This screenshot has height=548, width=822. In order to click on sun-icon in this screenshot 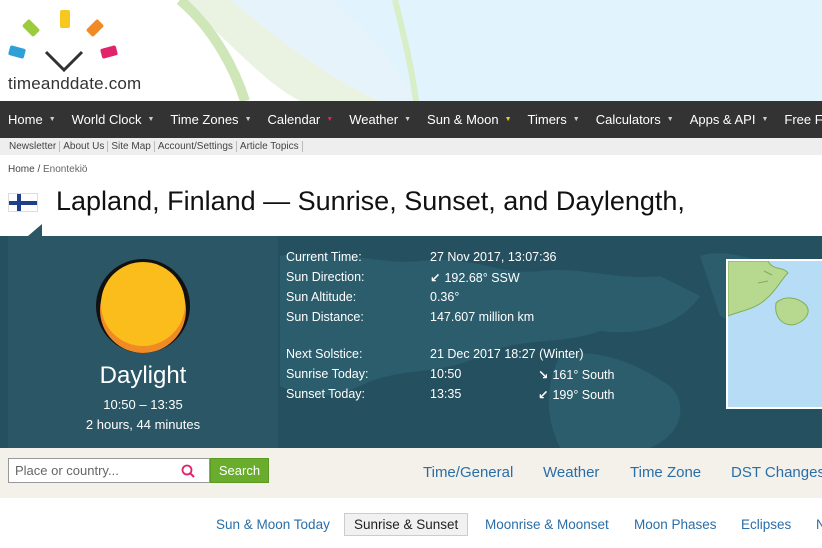, I will do `click(143, 306)`.